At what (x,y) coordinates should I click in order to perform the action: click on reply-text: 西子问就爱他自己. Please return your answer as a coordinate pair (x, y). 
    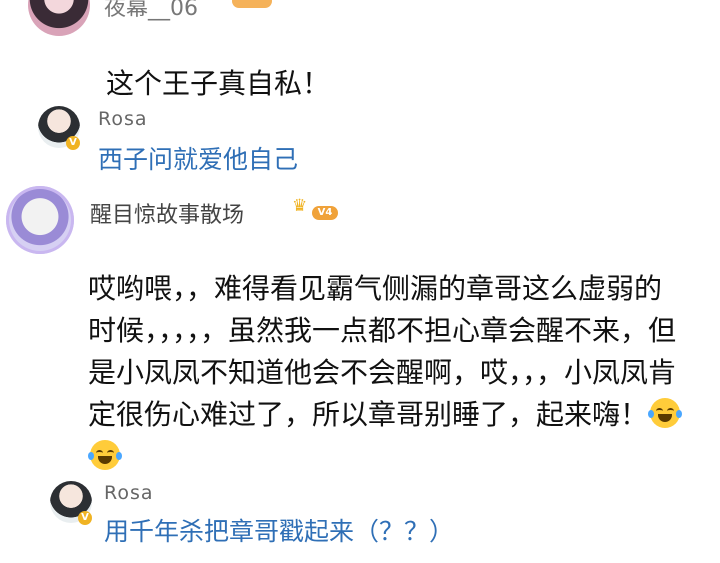
    Looking at the image, I should click on (198, 159).